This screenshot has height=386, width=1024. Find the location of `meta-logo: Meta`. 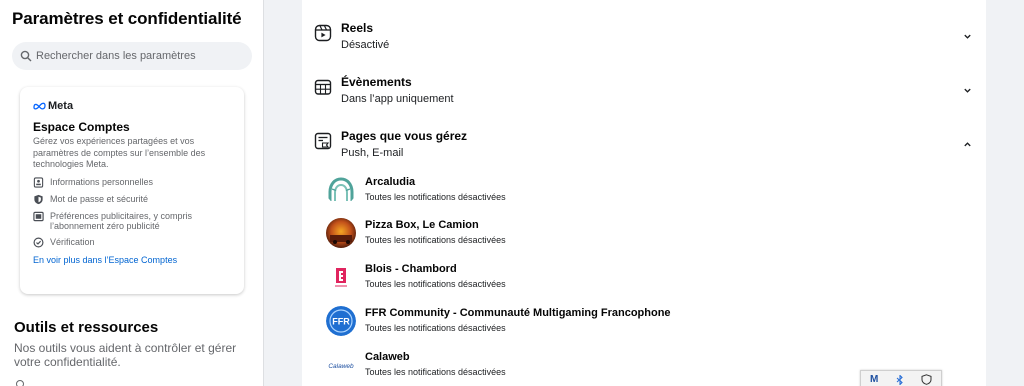

meta-logo: Meta is located at coordinates (132, 106).